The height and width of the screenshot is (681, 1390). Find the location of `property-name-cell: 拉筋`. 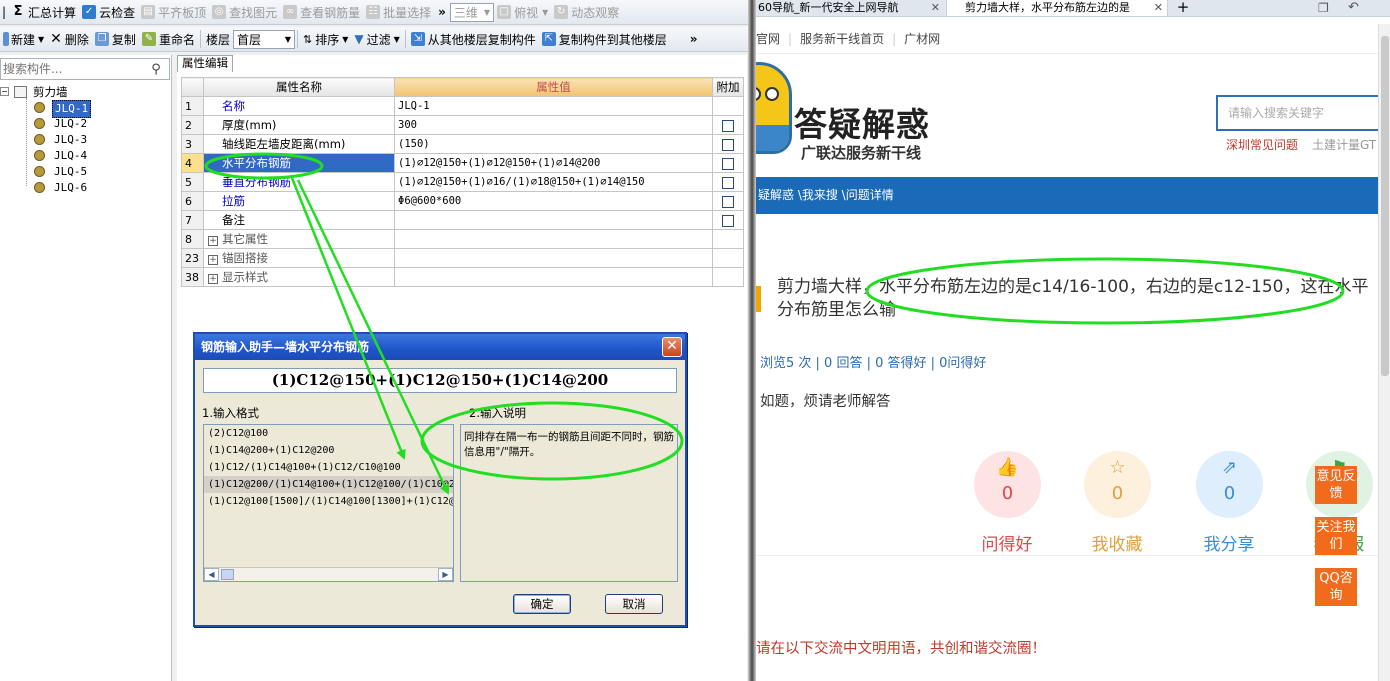

property-name-cell: 拉筋 is located at coordinates (299, 201).